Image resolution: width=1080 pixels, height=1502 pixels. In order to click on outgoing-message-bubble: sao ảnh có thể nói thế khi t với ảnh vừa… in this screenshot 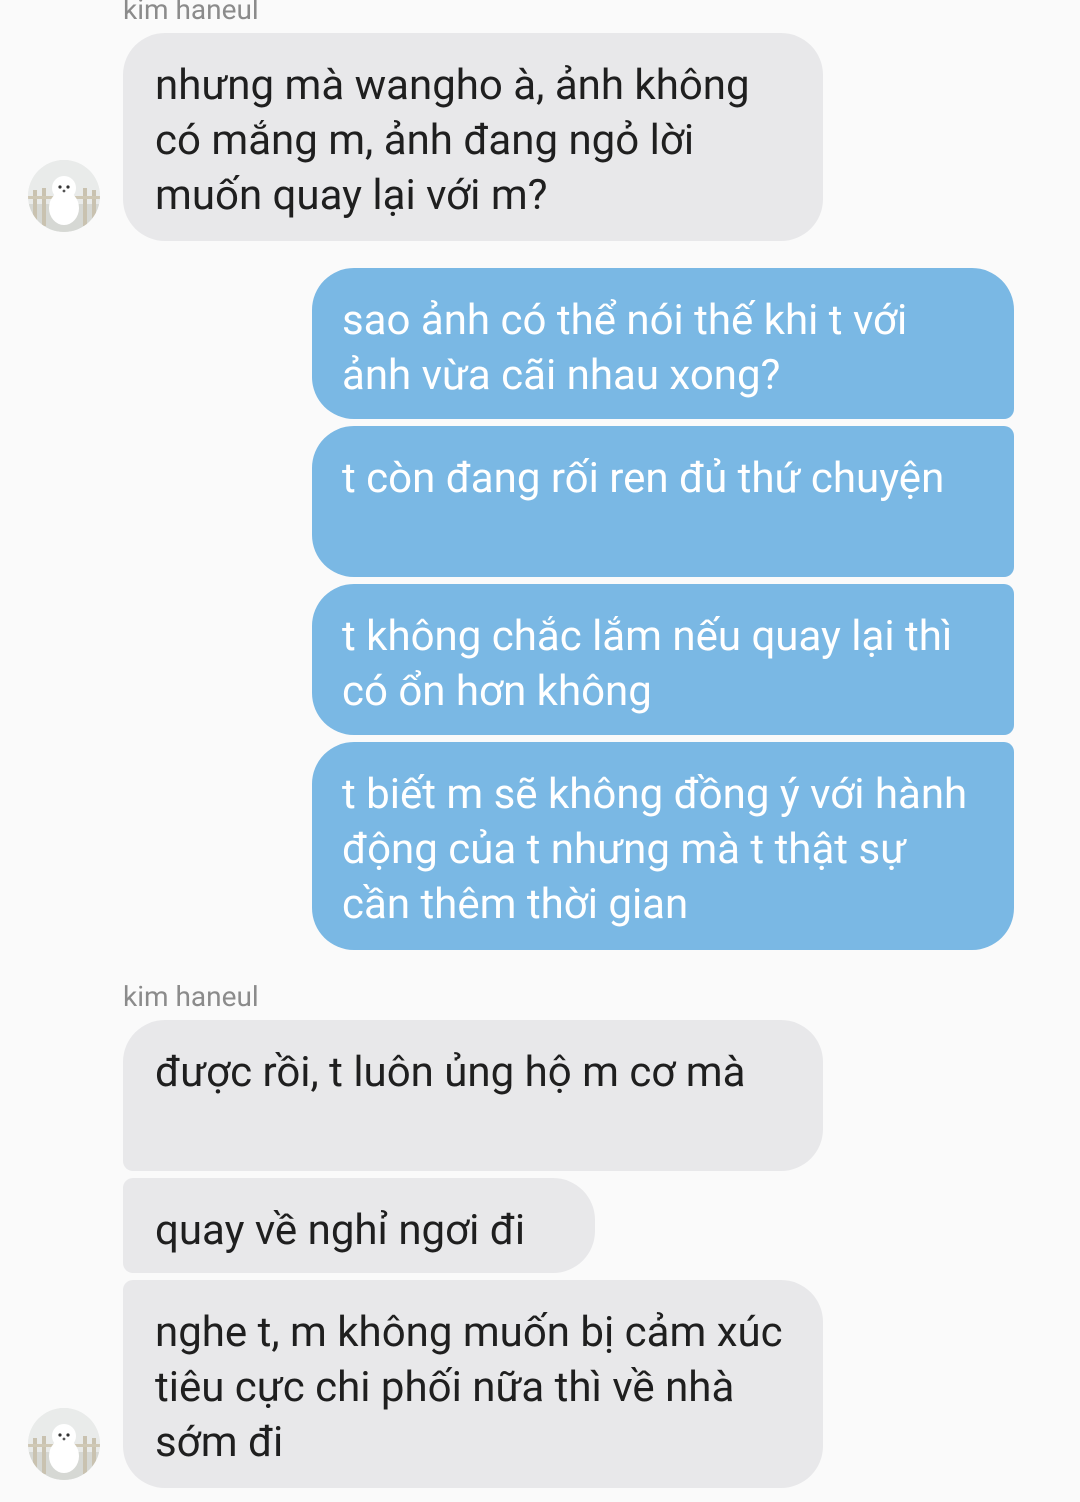, I will do `click(663, 343)`.